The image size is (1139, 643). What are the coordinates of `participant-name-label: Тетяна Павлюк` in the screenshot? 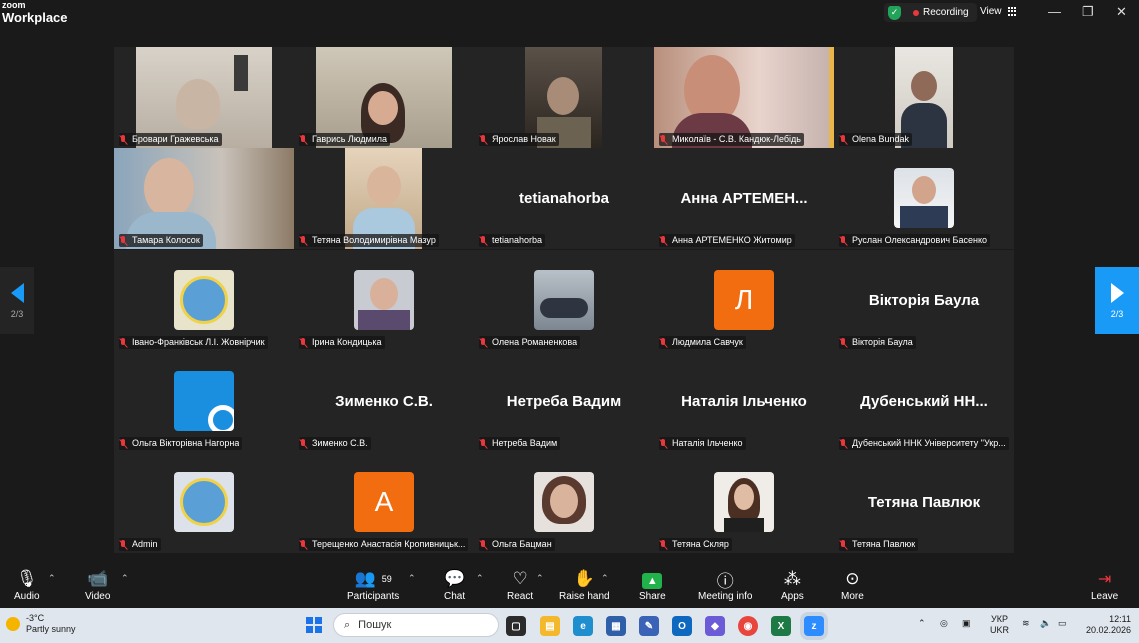 It's located at (879, 544).